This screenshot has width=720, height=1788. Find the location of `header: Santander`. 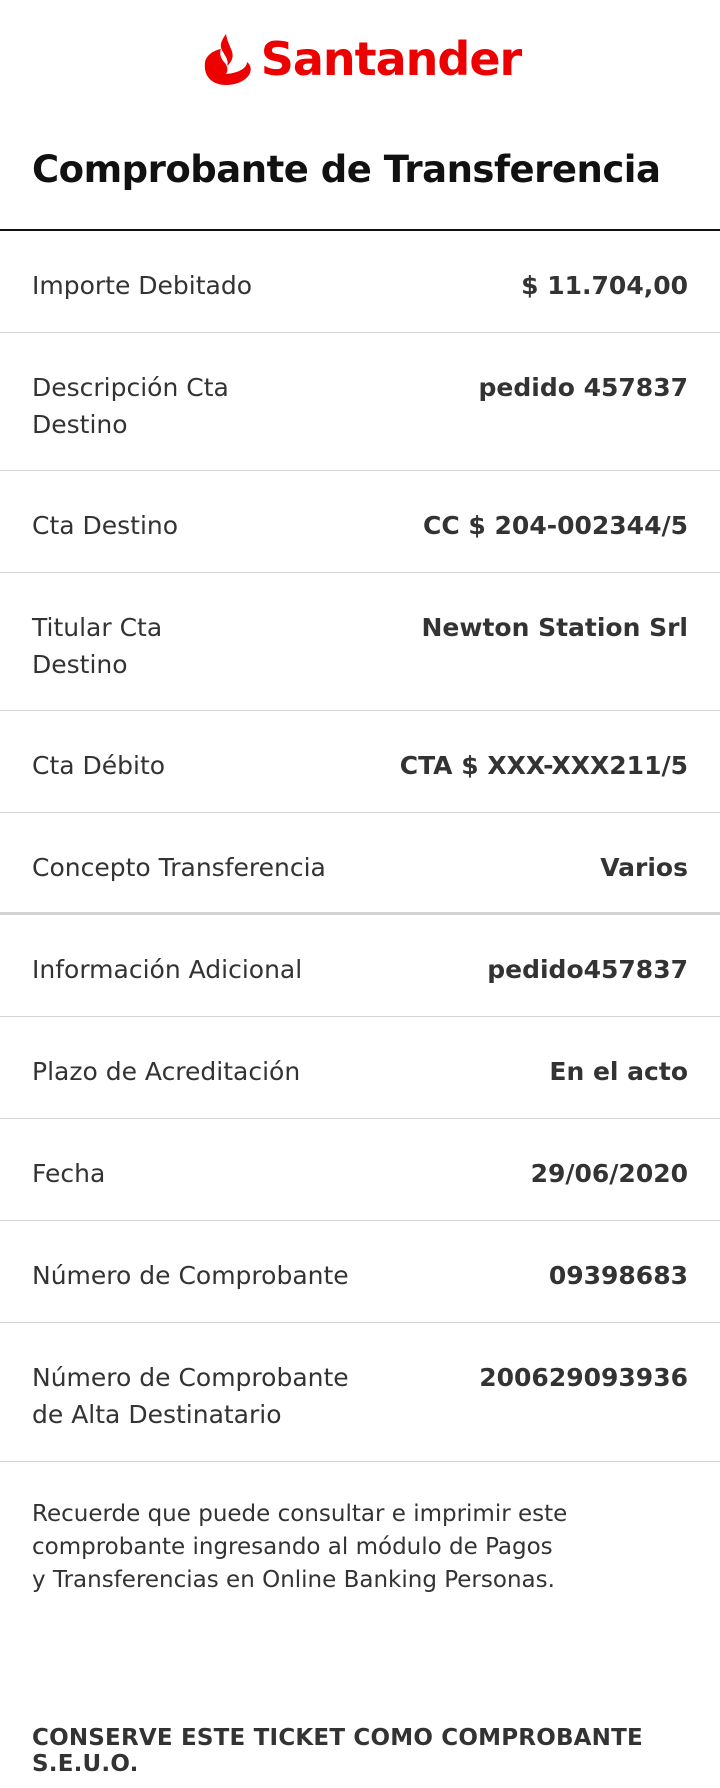

header: Santander is located at coordinates (360, 59).